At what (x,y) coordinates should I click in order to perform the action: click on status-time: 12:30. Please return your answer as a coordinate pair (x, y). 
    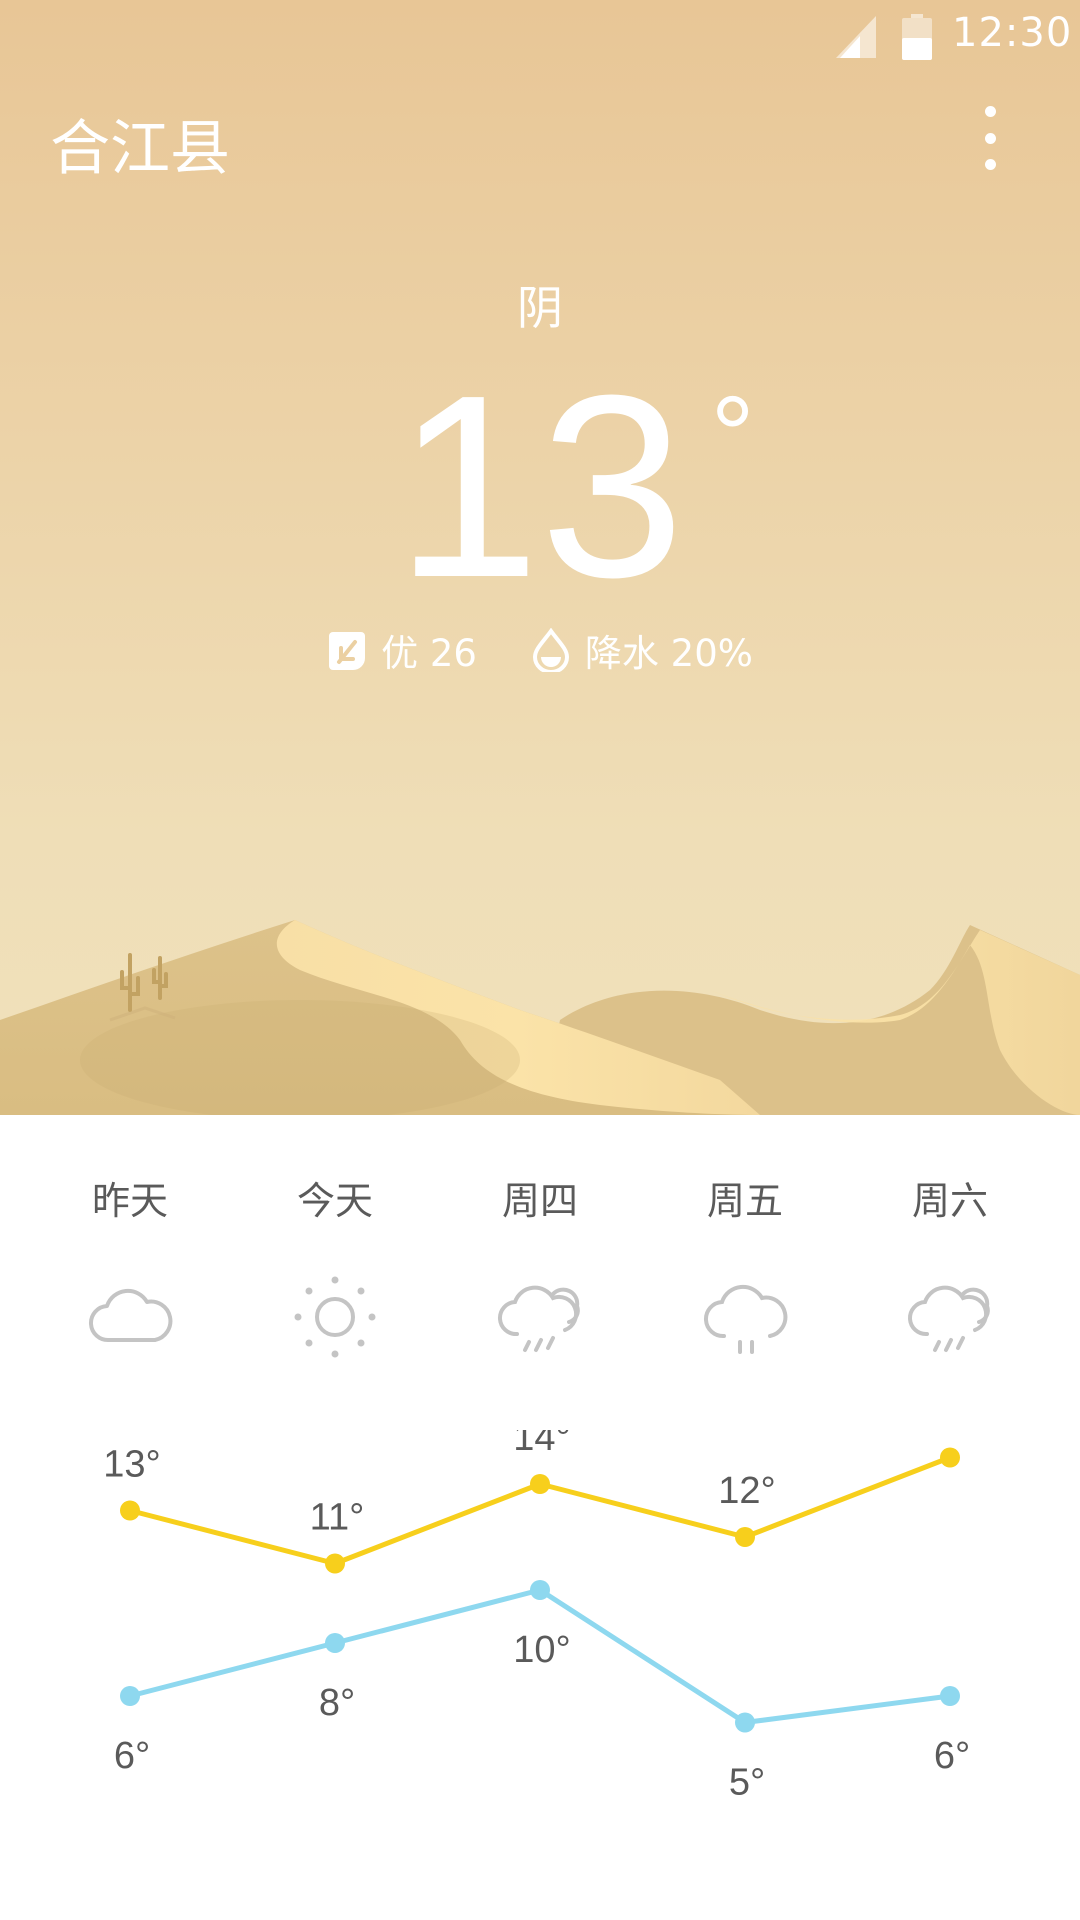
    Looking at the image, I should click on (1012, 33).